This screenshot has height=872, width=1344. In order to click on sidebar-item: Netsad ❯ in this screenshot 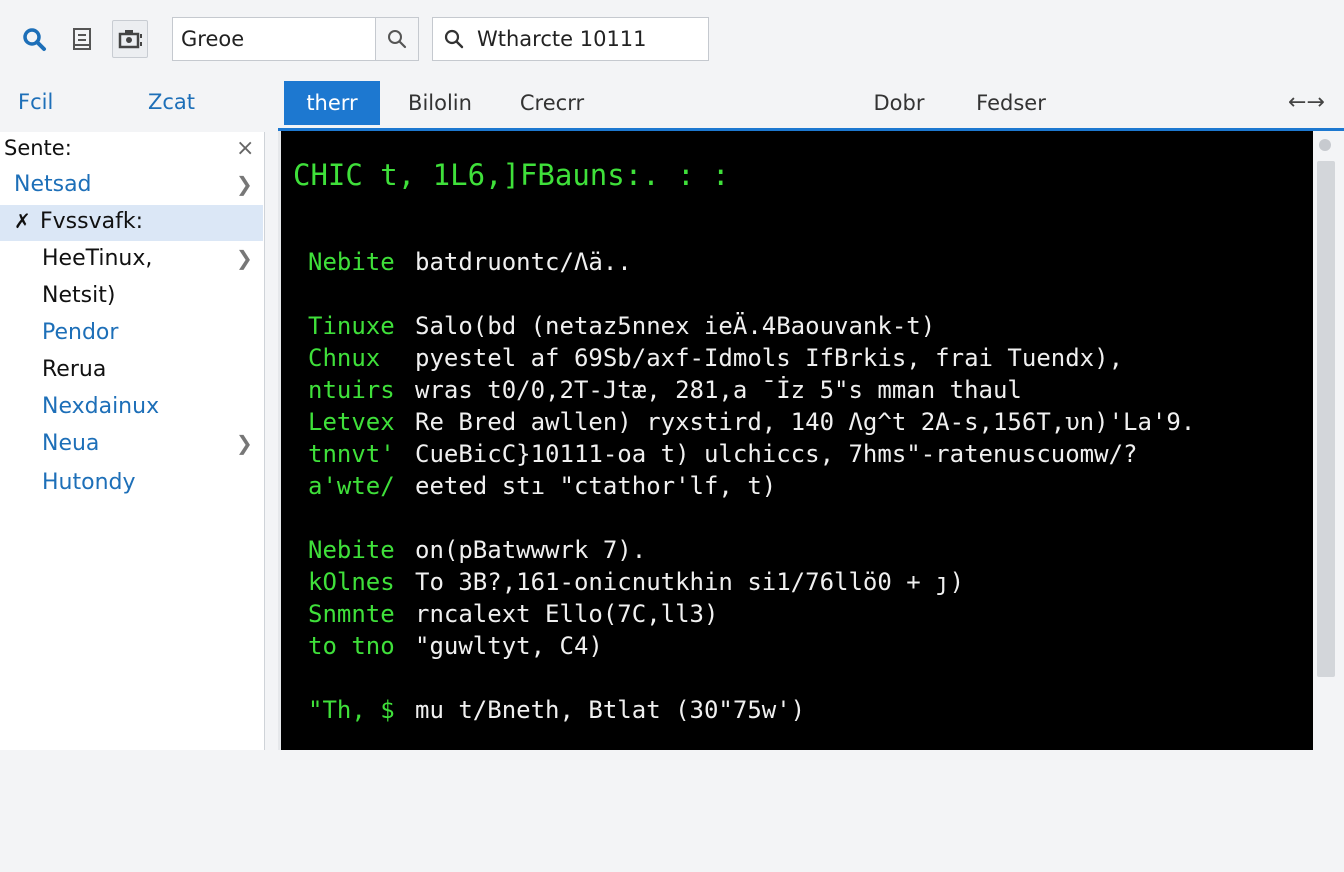, I will do `click(131, 186)`.